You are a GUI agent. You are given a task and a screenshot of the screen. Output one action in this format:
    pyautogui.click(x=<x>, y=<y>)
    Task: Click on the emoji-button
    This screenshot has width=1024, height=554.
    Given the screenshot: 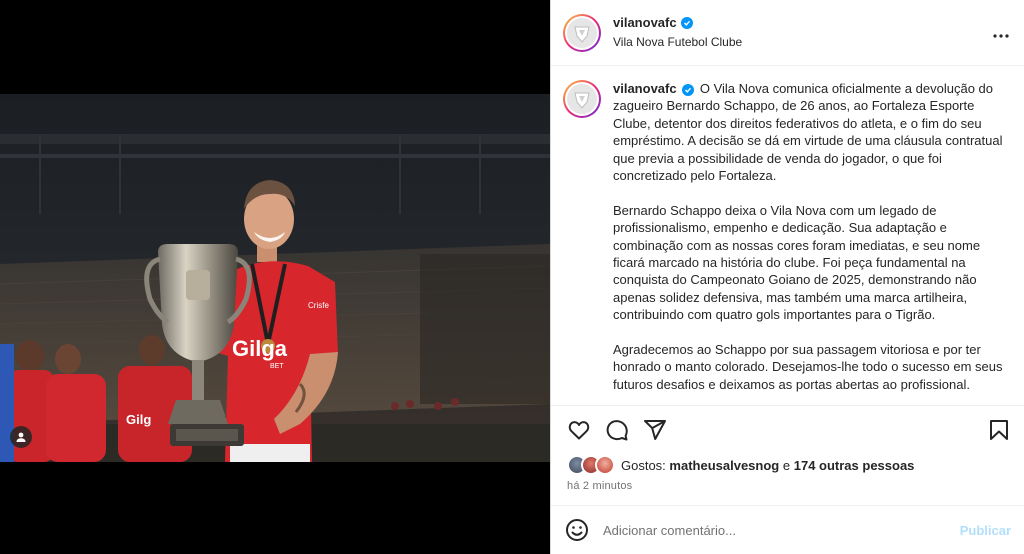 What is the action you would take?
    pyautogui.click(x=577, y=530)
    